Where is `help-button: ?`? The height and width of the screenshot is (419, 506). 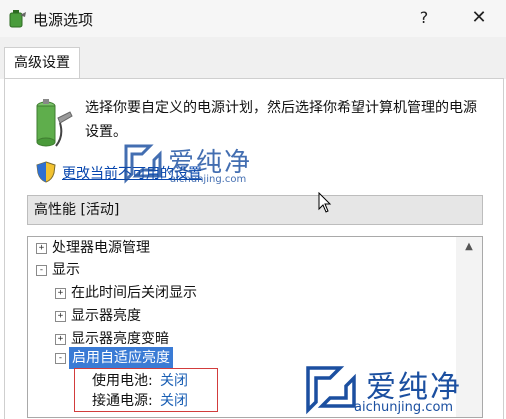
help-button: ? is located at coordinates (424, 18).